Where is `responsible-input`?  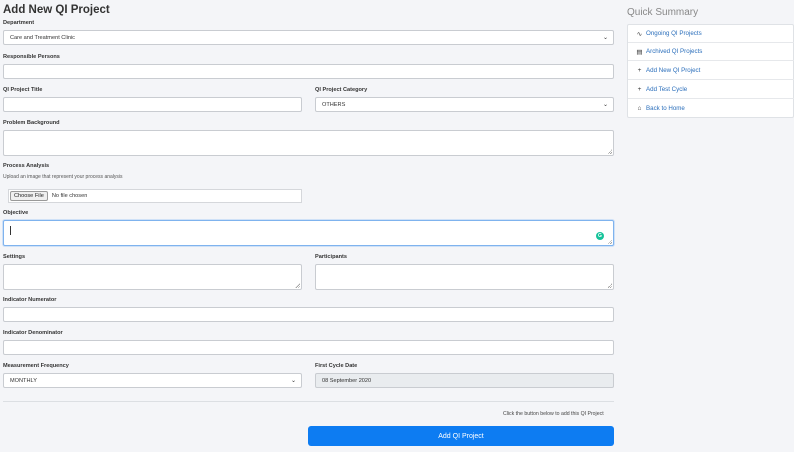 responsible-input is located at coordinates (308, 71).